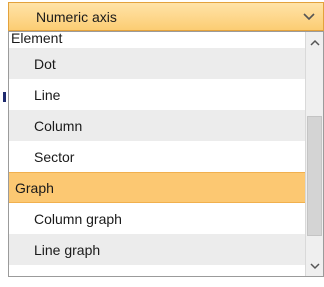 The image size is (324, 287). I want to click on list-item-label: Line graph, so click(67, 249).